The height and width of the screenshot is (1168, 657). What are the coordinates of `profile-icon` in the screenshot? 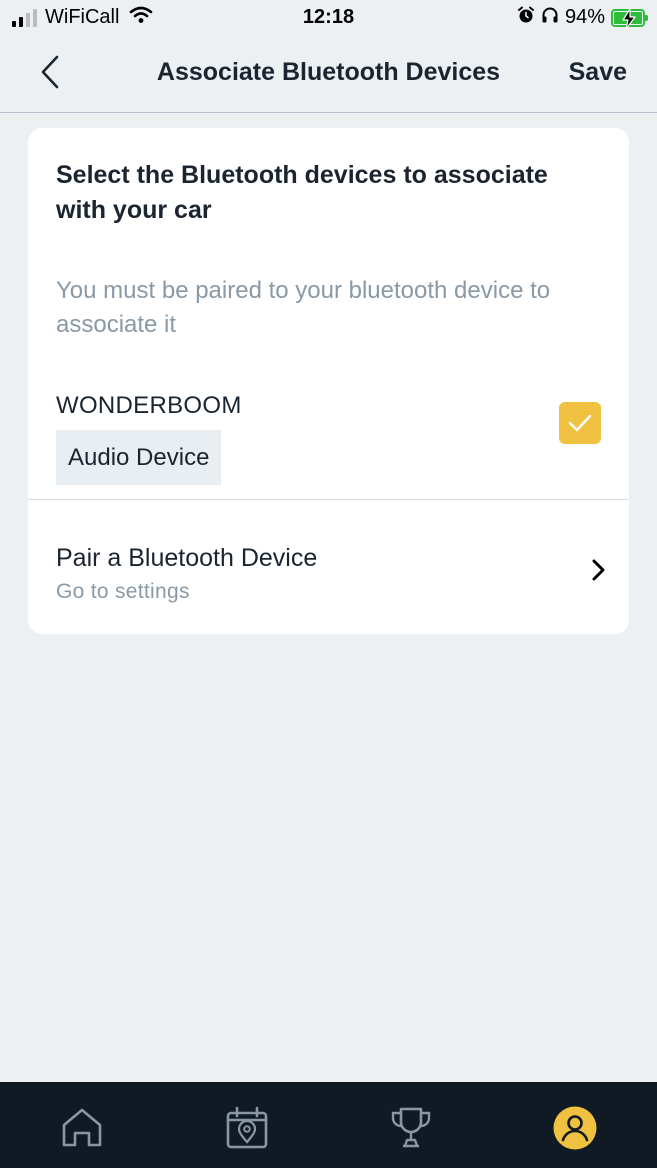 It's located at (575, 1128).